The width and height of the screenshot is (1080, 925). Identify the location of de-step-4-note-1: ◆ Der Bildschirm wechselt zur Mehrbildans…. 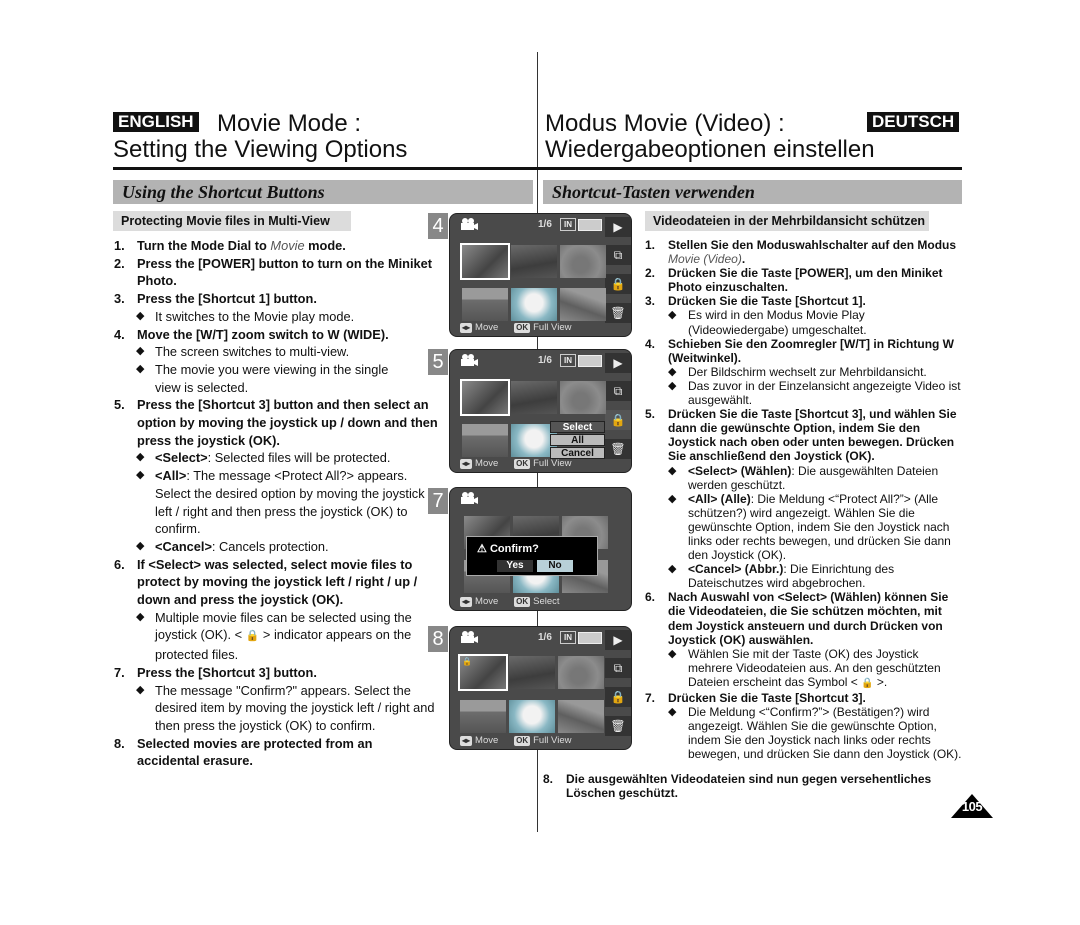
(797, 371).